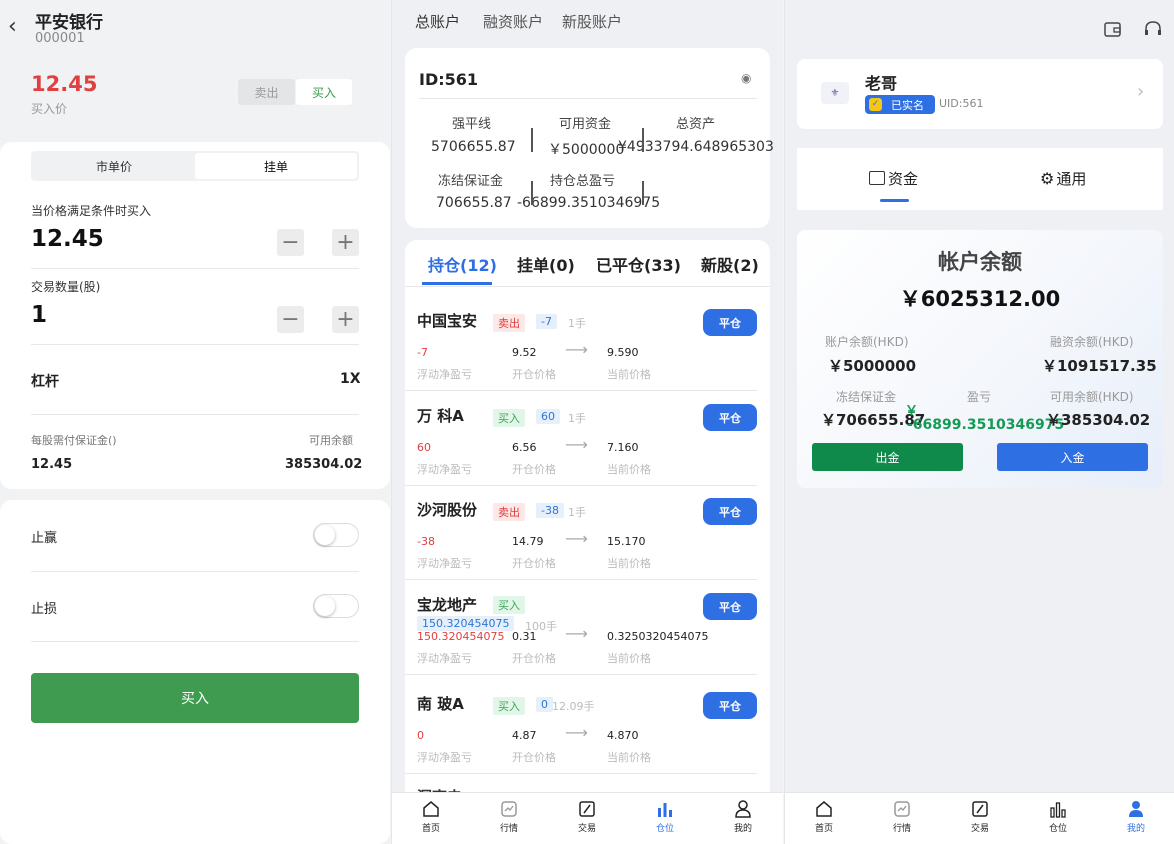 This screenshot has height=844, width=1174. What do you see at coordinates (546, 264) in the screenshot?
I see `tab-pending: 挂单(0)` at bounding box center [546, 264].